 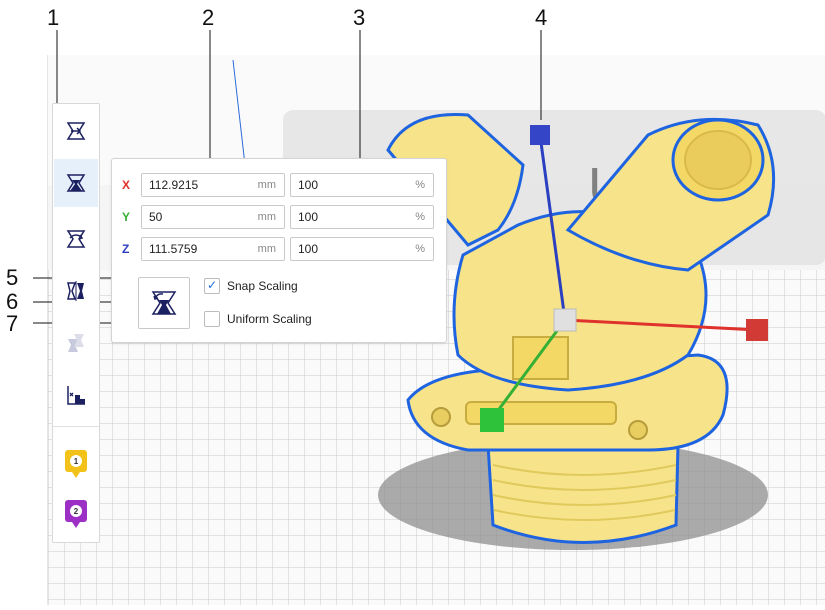 I want to click on x-percent-input: 100 %, so click(x=362, y=185).